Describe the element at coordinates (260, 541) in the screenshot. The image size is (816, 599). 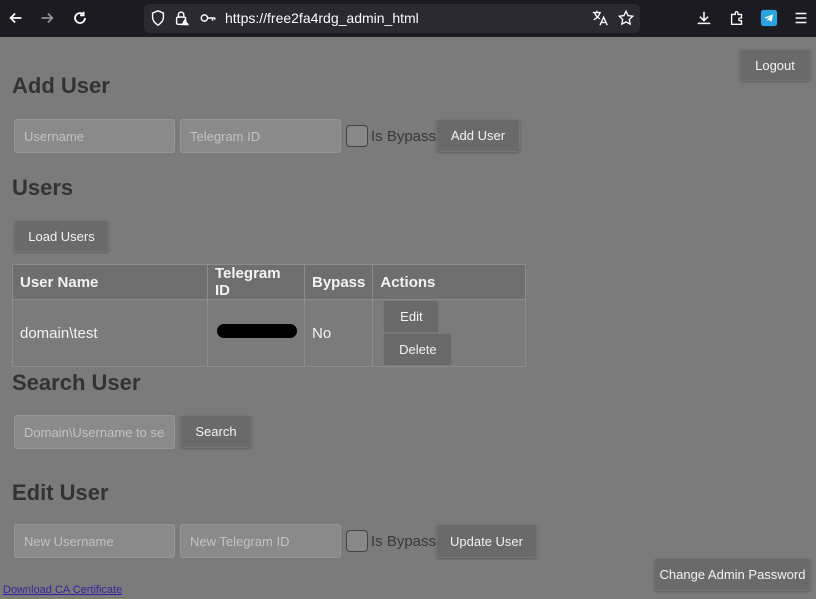
I see `new-telegram-id-input` at that location.